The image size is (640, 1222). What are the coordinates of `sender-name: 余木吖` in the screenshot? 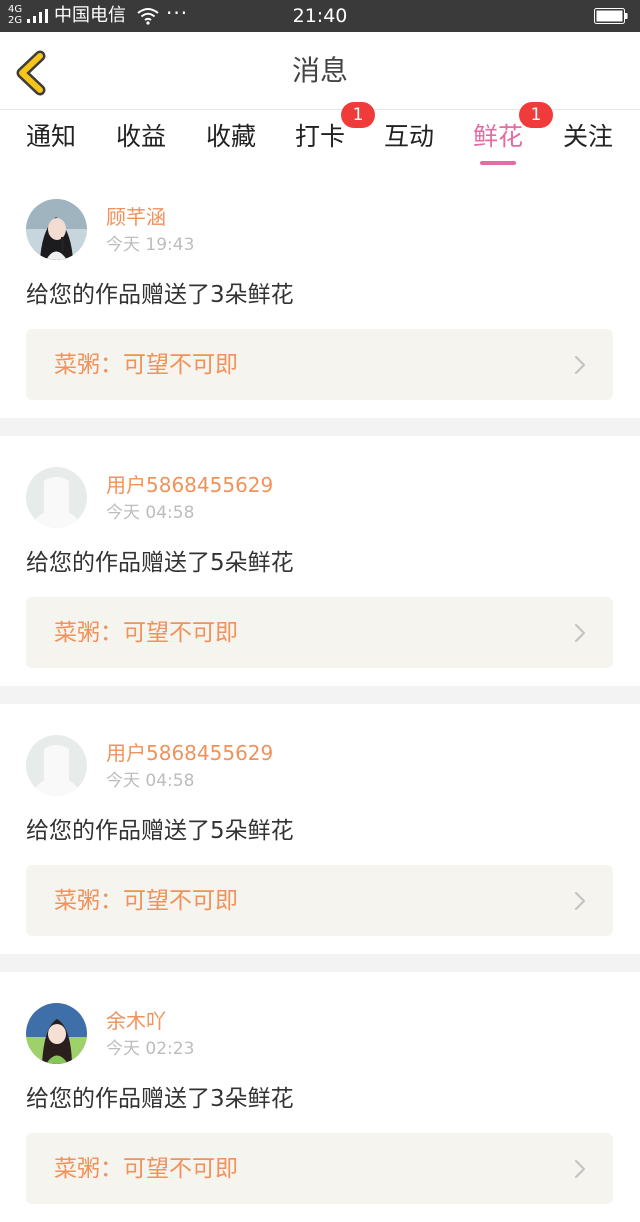 It's located at (136, 1021).